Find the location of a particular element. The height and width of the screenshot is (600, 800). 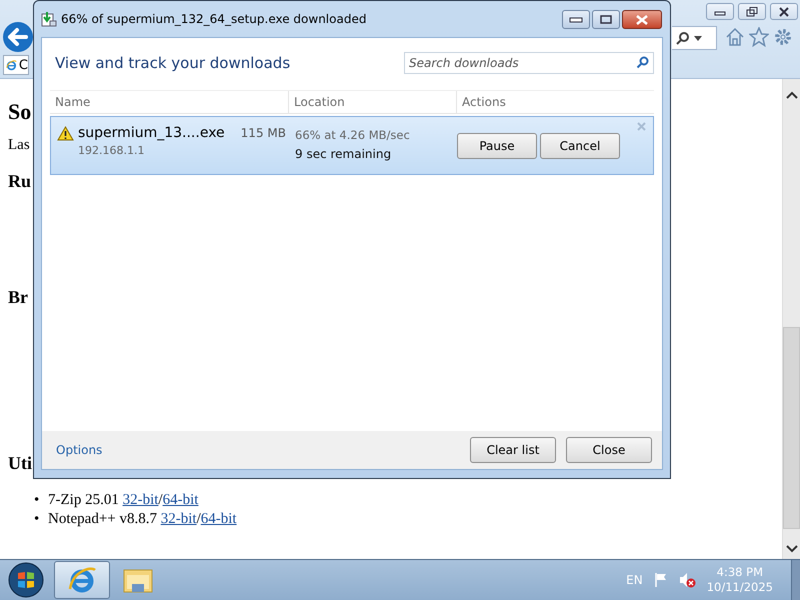

scroll-up-icon is located at coordinates (792, 95).